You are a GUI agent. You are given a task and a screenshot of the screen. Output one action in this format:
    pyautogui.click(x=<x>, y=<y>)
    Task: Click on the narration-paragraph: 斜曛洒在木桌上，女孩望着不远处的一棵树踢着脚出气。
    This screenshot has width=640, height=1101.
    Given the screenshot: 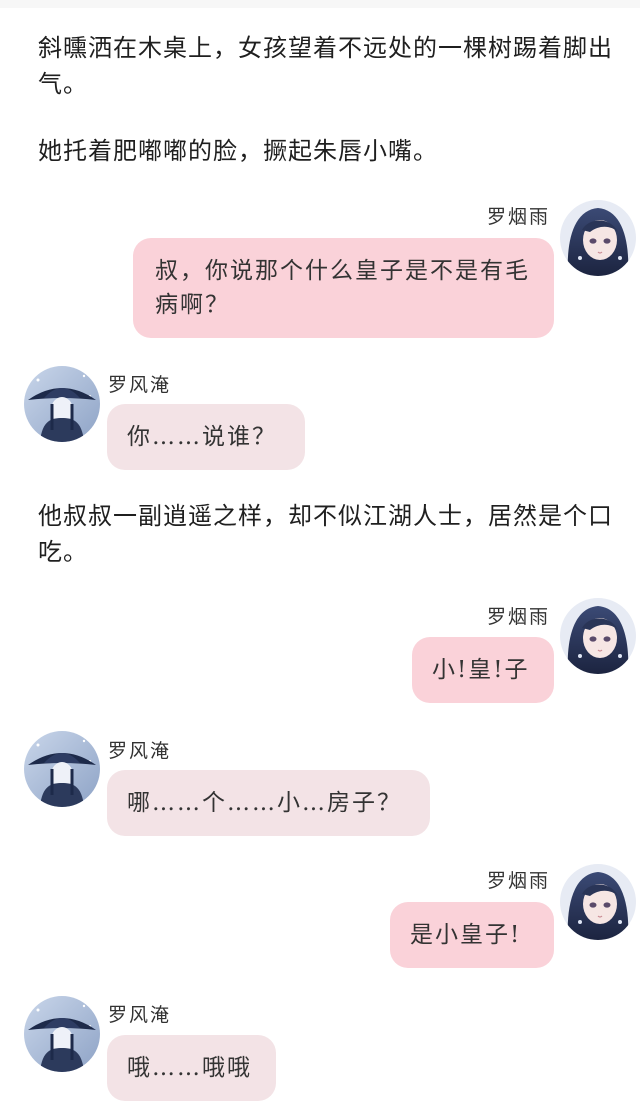 What is the action you would take?
    pyautogui.click(x=325, y=66)
    